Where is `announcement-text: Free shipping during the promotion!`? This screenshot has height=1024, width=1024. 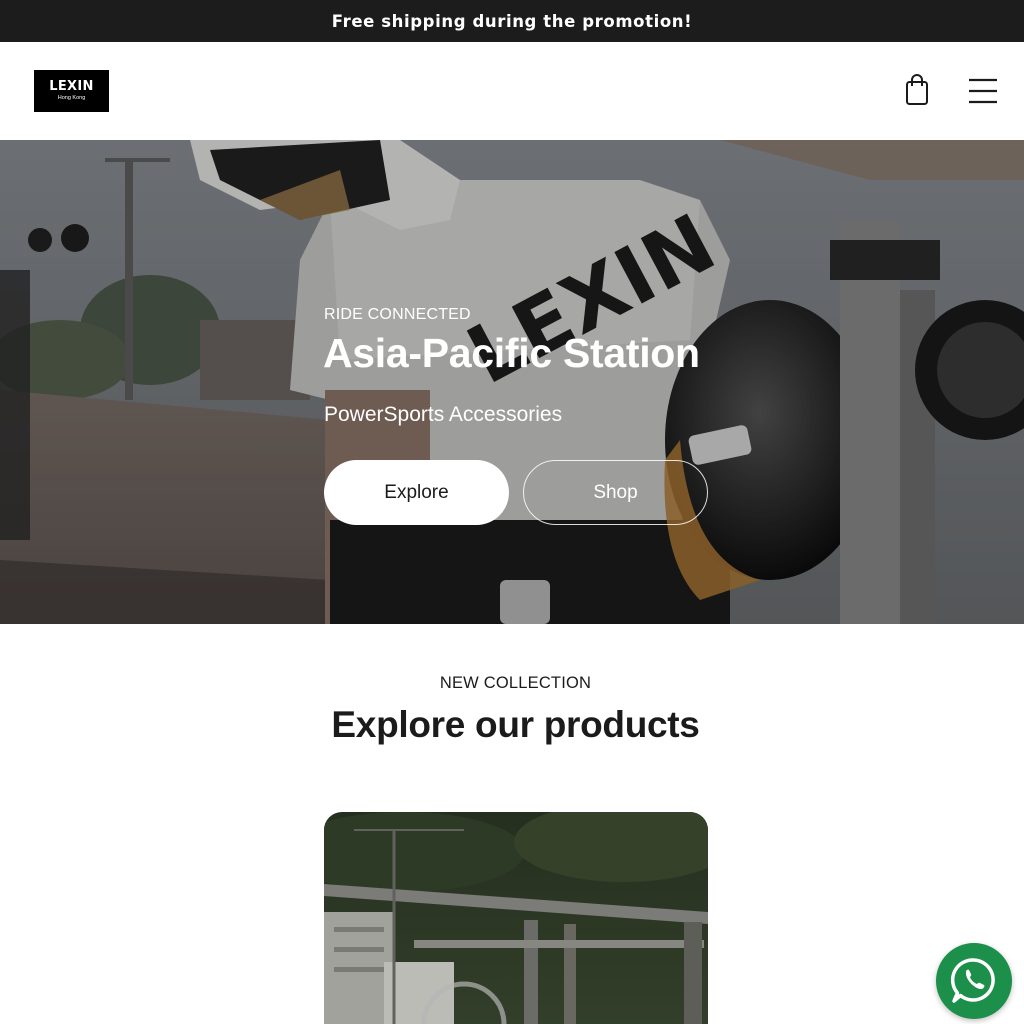 announcement-text: Free shipping during the promotion! is located at coordinates (512, 21).